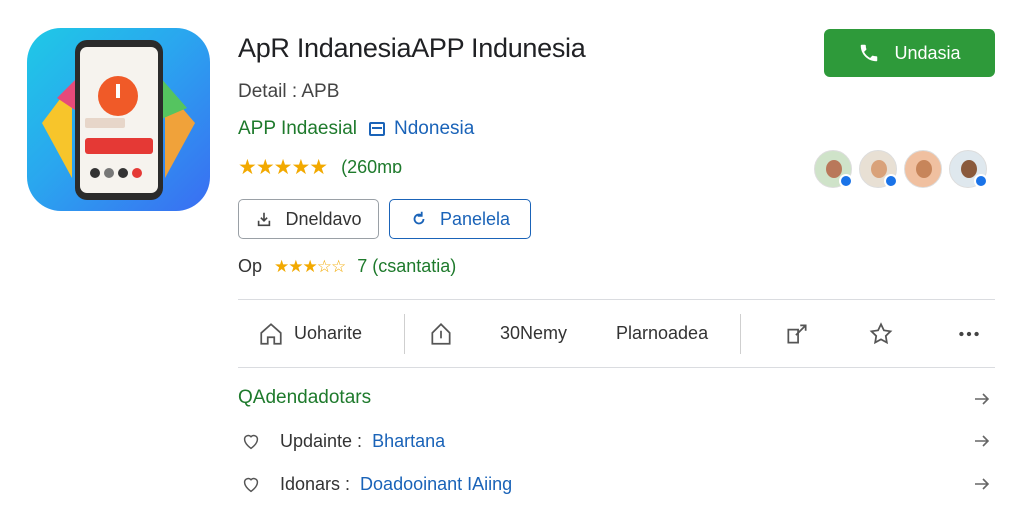 This screenshot has width=1024, height=512. Describe the element at coordinates (869, 53) in the screenshot. I see `phone-icon` at that location.